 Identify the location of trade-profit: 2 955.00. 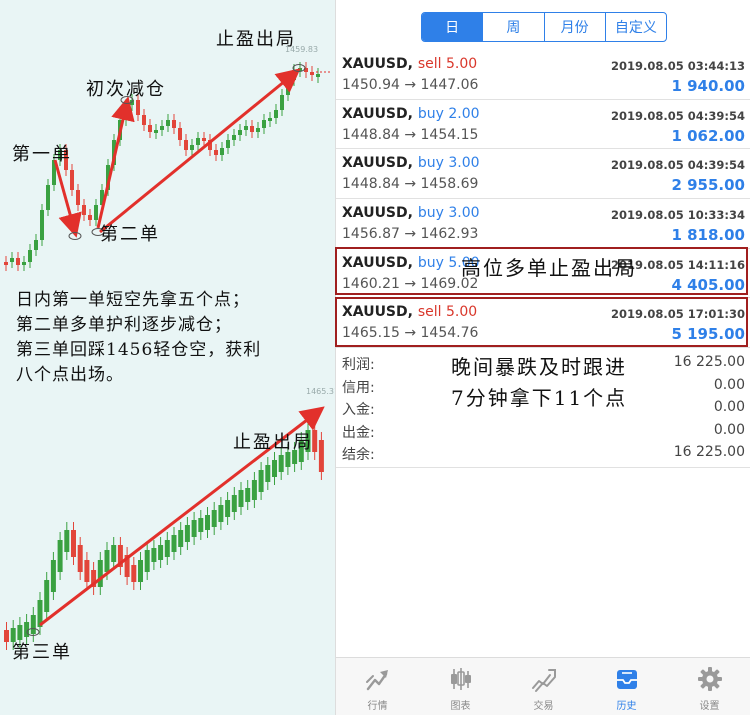
(708, 185).